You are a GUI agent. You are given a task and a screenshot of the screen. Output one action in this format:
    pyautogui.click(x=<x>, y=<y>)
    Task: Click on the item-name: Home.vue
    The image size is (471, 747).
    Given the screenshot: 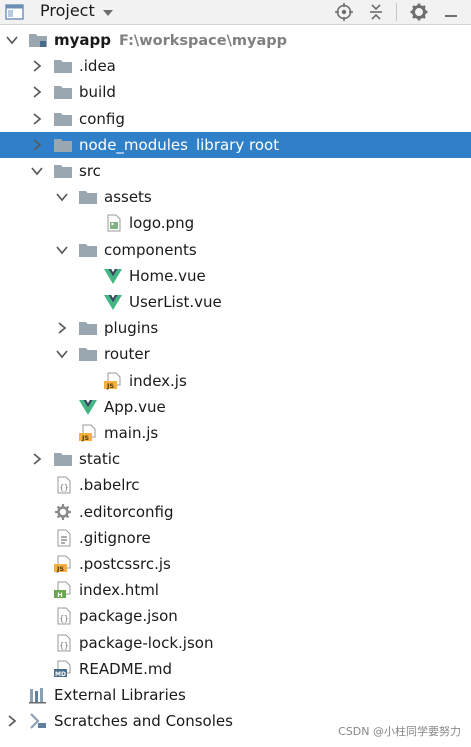 What is the action you would take?
    pyautogui.click(x=167, y=275)
    